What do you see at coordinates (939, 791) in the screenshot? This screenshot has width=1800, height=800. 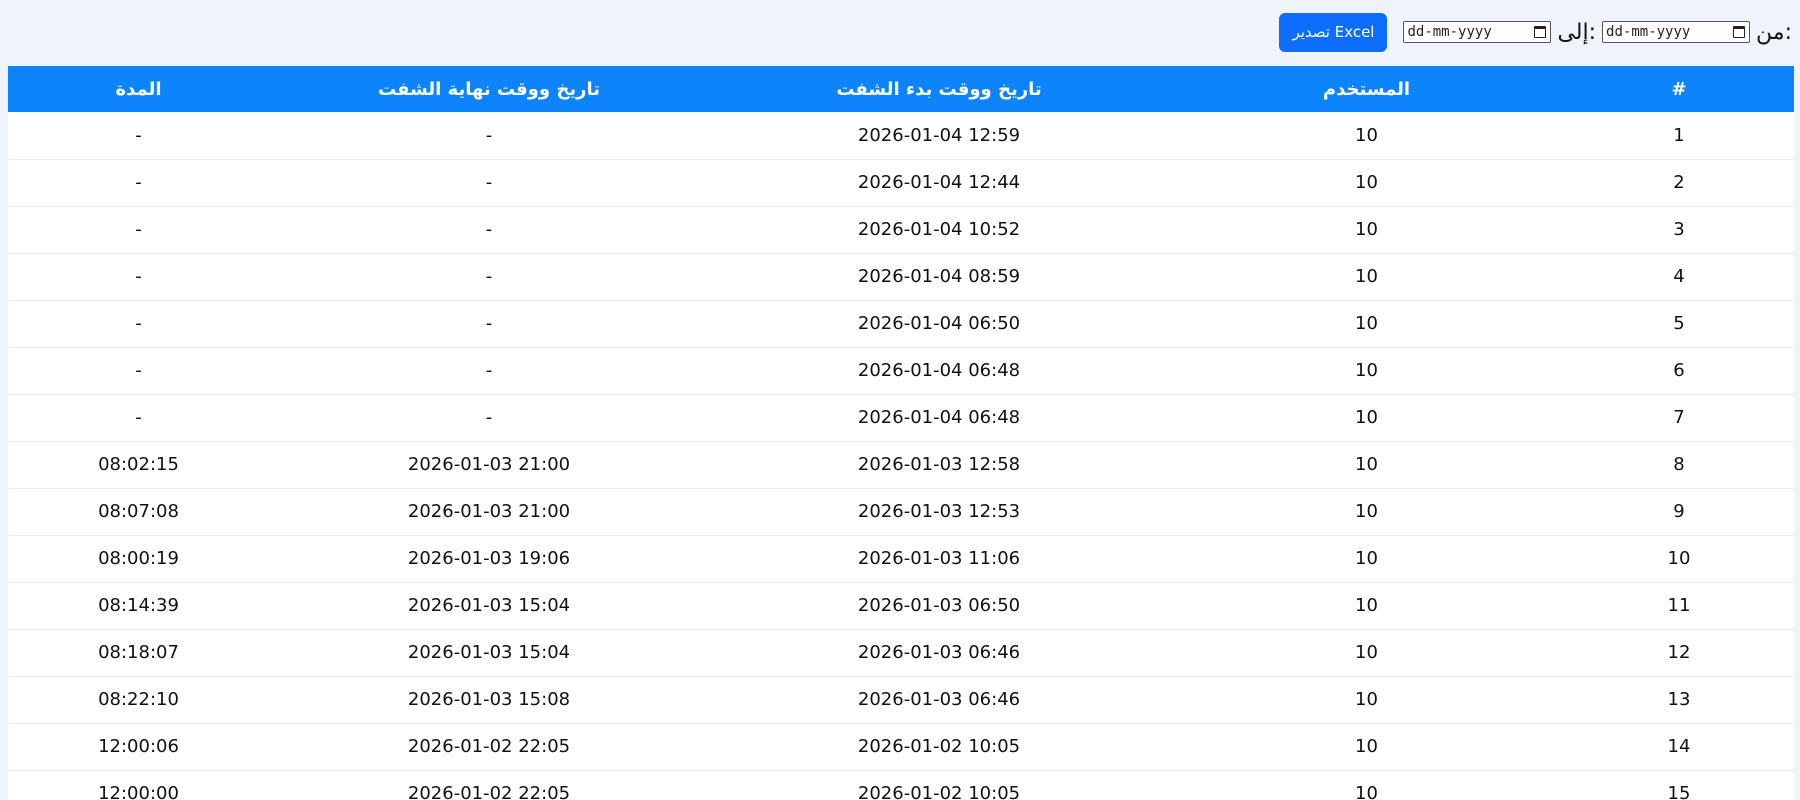 I see `cell-shift-start: 2026-01-02 10:05` at bounding box center [939, 791].